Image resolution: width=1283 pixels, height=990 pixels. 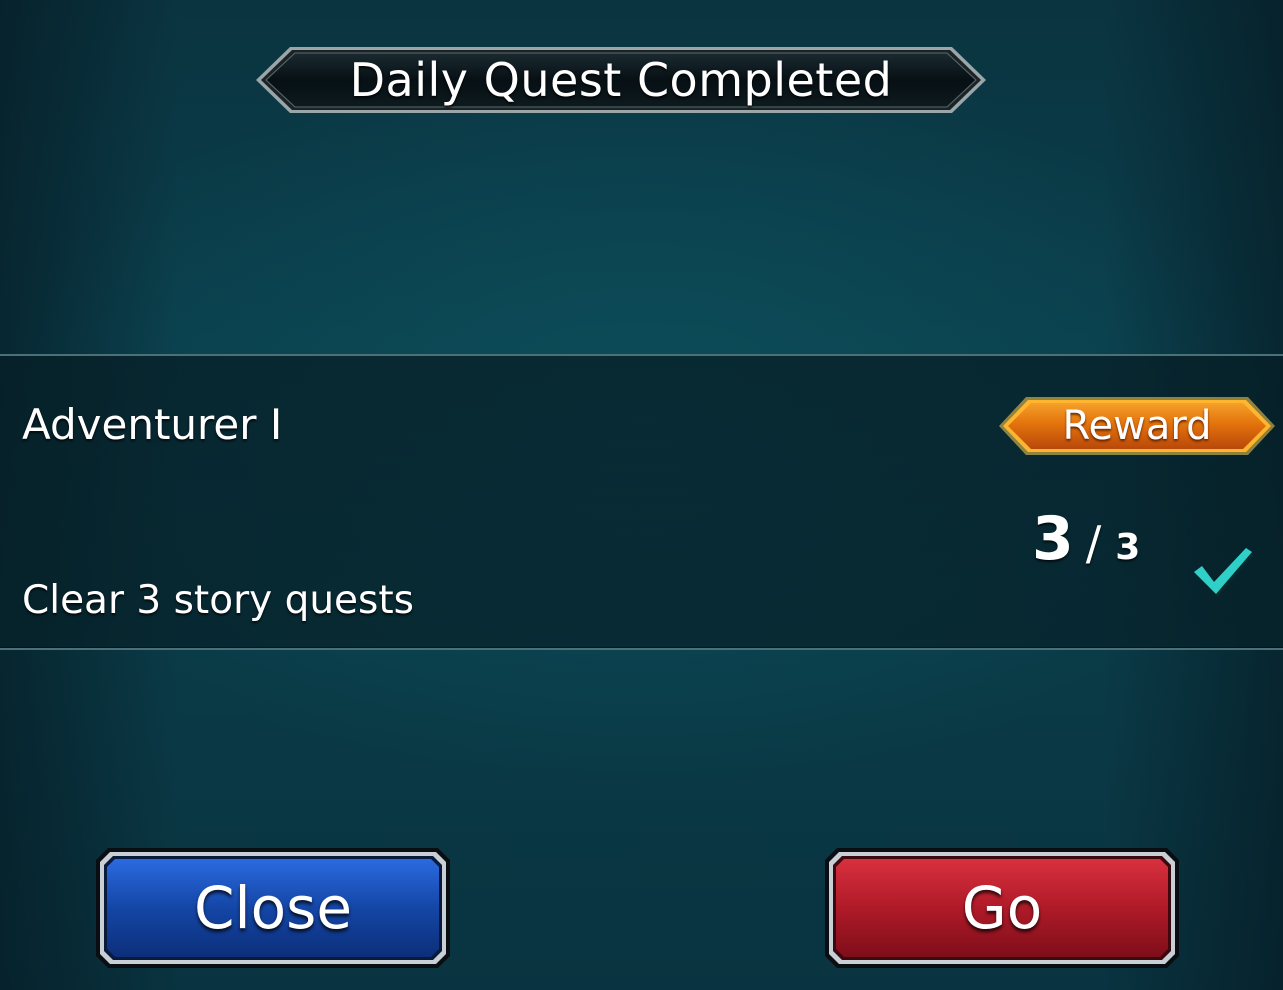 I want to click on reward-button: Reward, so click(x=1137, y=426).